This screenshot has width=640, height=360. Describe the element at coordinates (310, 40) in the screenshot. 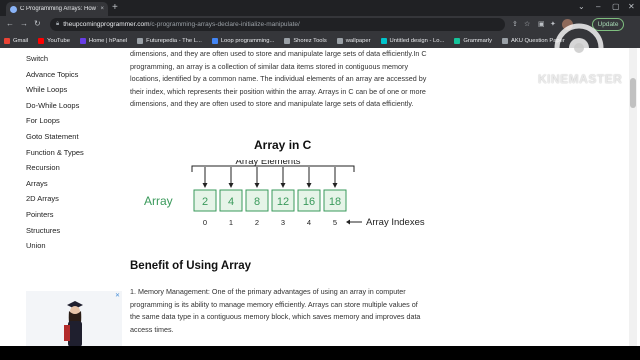

I see `bookmark-label: Shorez Tools` at that location.